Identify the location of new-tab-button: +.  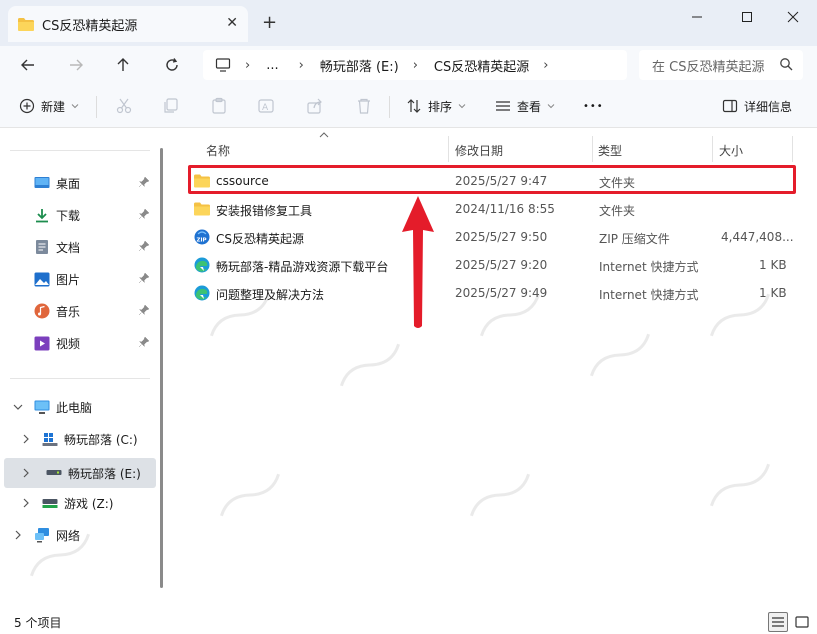
(269, 22).